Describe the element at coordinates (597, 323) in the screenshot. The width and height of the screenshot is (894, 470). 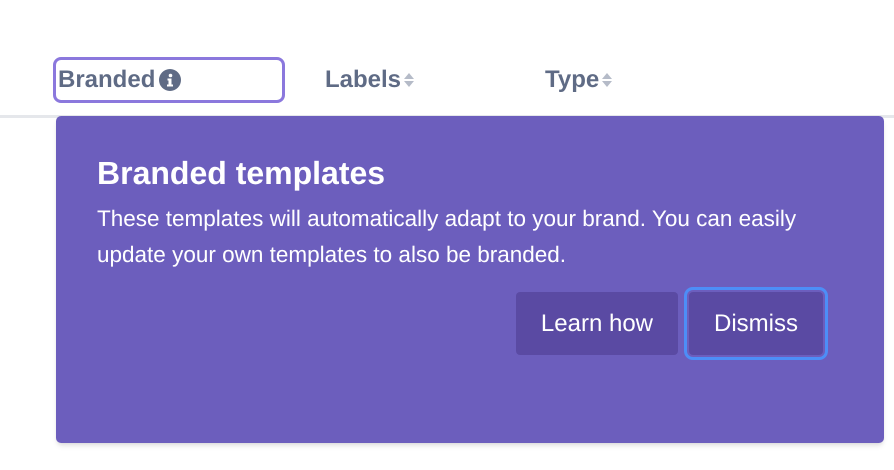
I see `popover-button: Learn how` at that location.